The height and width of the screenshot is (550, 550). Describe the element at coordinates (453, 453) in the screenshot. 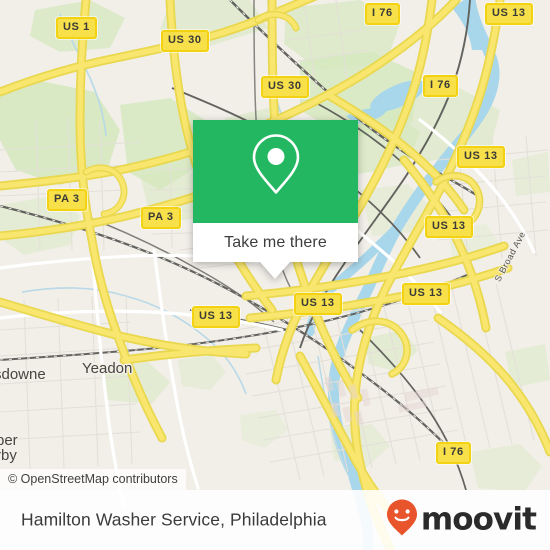

I see `road-shield-i76-s: I 76` at that location.